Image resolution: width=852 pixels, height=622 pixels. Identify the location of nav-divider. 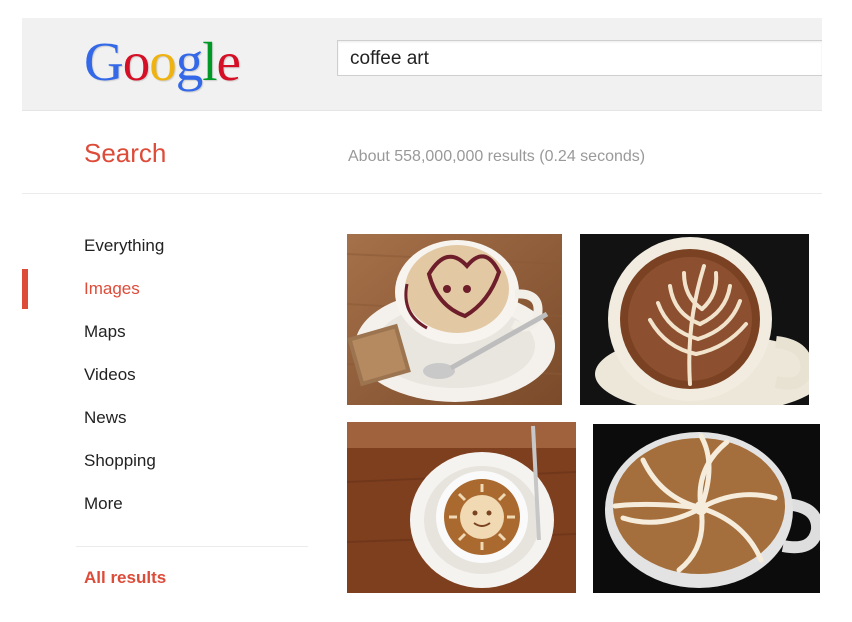
(192, 546).